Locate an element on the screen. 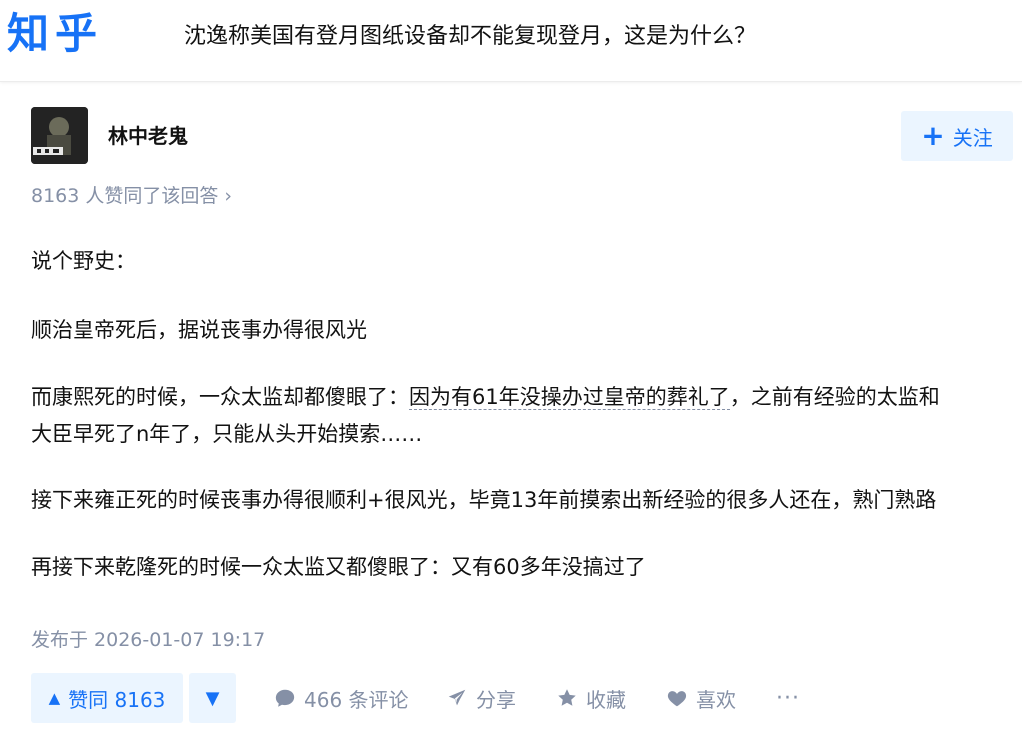 Image resolution: width=1022 pixels, height=736 pixels. answer-text: 而康熙死的时候，一众太监却都傻眼了： is located at coordinates (220, 397).